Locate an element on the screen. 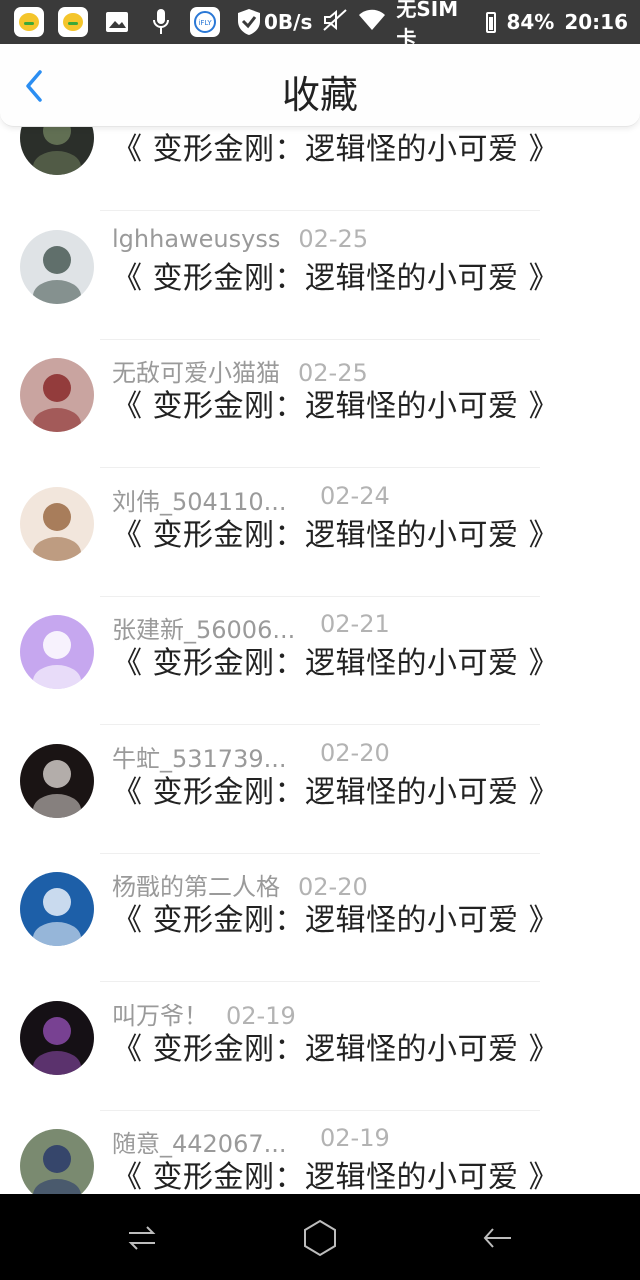 The image size is (640, 1280). home-button is located at coordinates (320, 1238).